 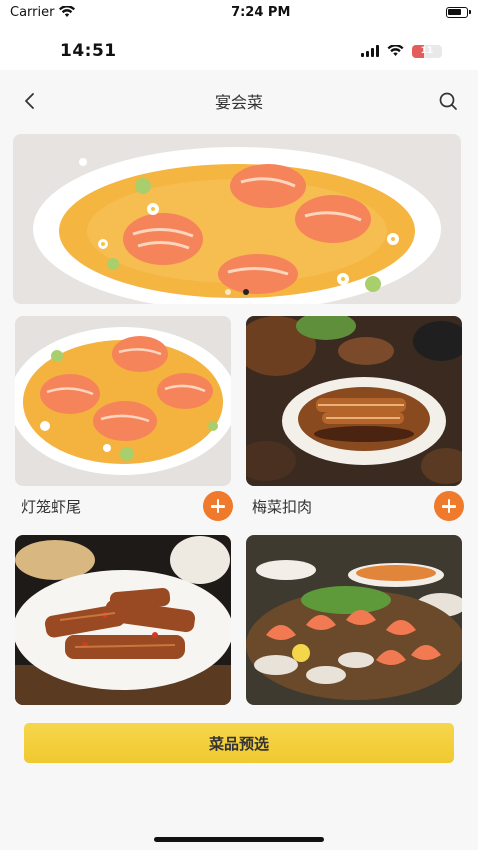 I want to click on nav-bar: 宴会菜, so click(x=239, y=101).